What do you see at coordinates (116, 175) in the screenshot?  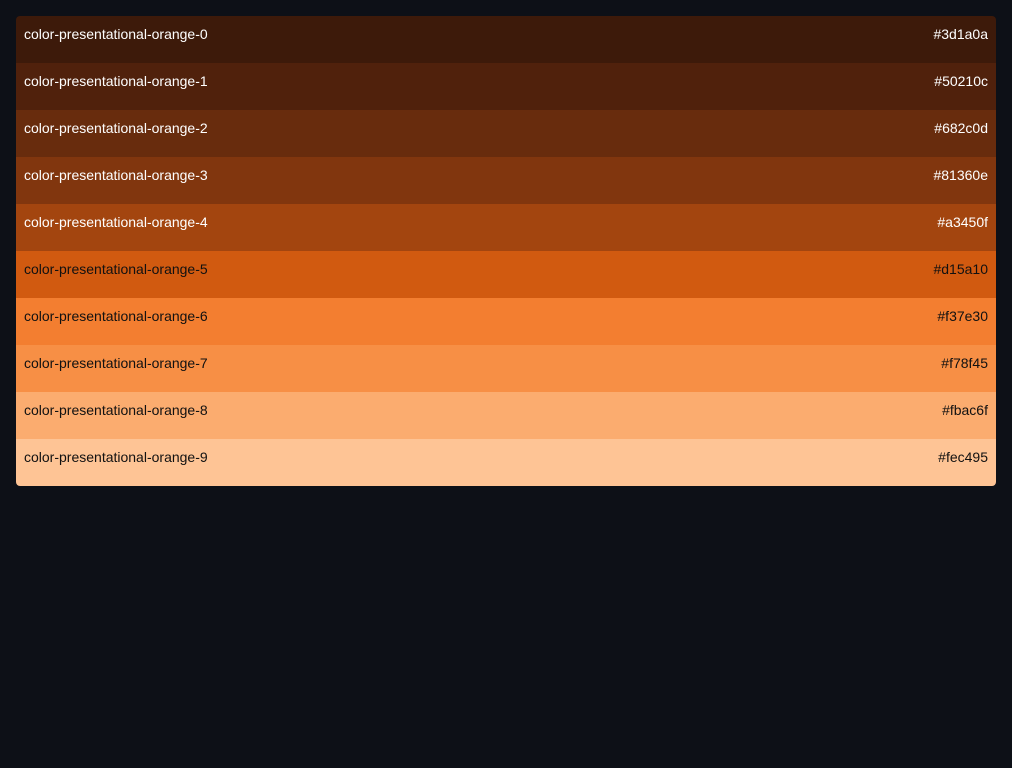 I see `swatch-name: color-presentational-orange-3` at bounding box center [116, 175].